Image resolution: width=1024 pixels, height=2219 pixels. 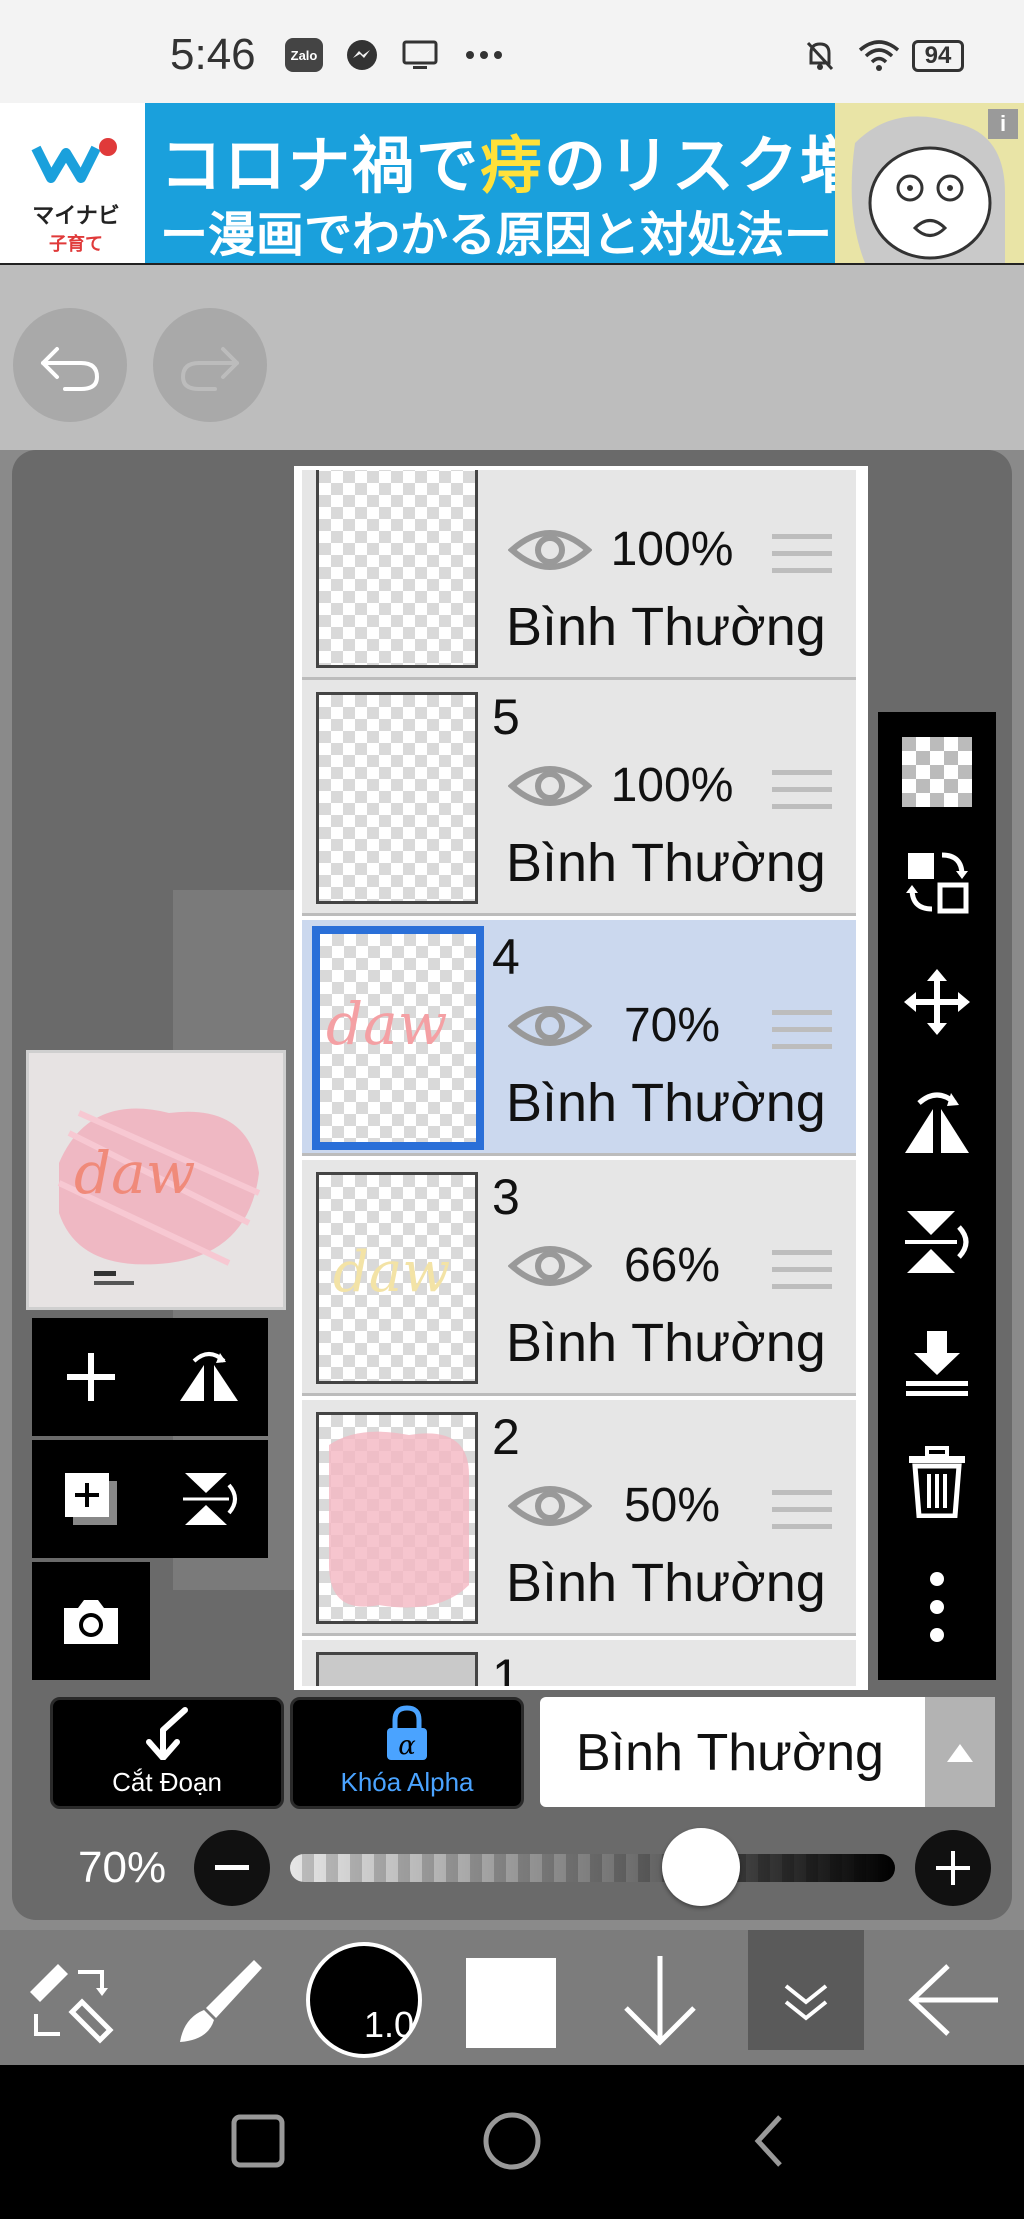 I want to click on svg-text: daw, so click(x=391, y=1272).